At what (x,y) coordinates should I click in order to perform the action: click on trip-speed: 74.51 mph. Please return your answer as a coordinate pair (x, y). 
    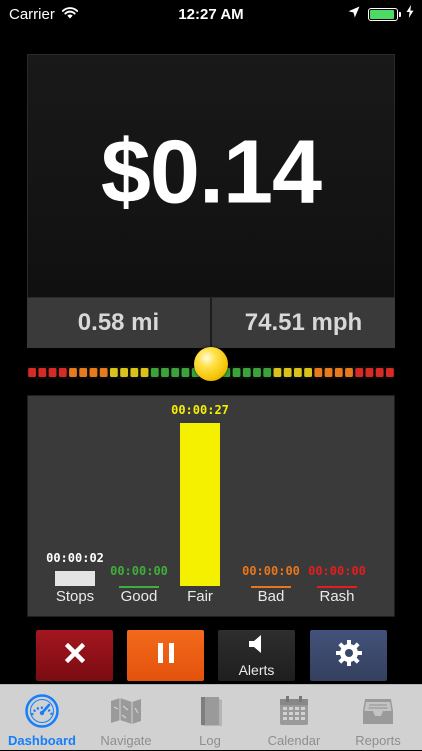
    Looking at the image, I should click on (302, 323).